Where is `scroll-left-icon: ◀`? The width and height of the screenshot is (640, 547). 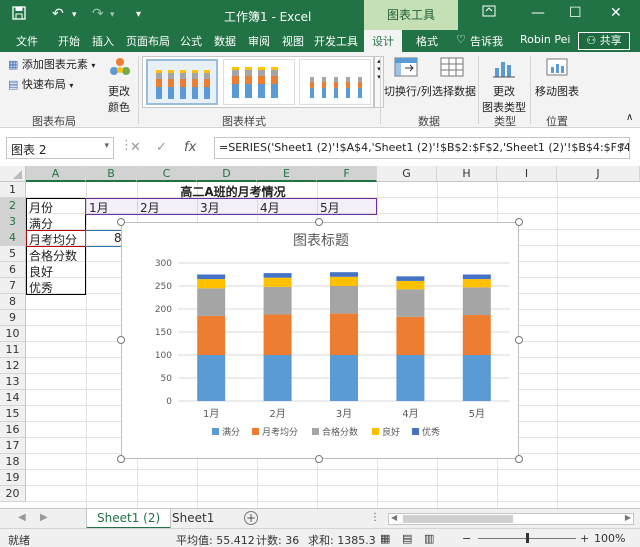
scroll-left-icon: ◀ is located at coordinates (394, 517).